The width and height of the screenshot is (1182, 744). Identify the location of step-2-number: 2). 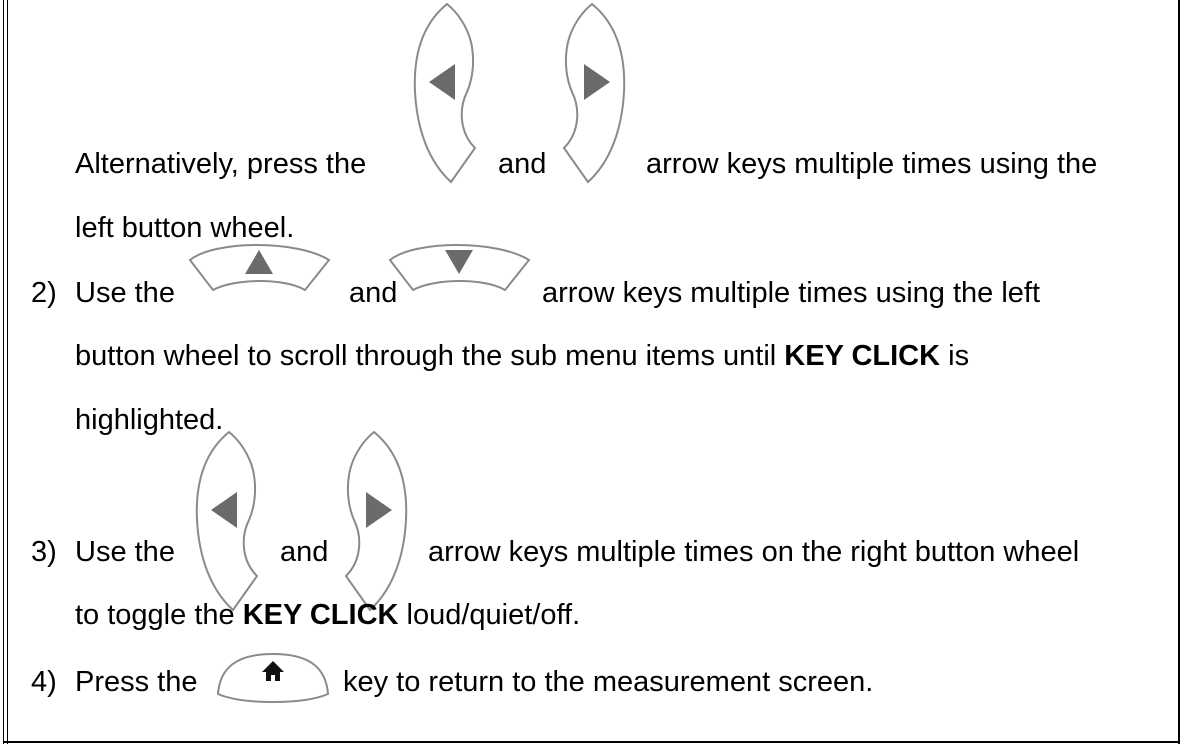
(44, 293).